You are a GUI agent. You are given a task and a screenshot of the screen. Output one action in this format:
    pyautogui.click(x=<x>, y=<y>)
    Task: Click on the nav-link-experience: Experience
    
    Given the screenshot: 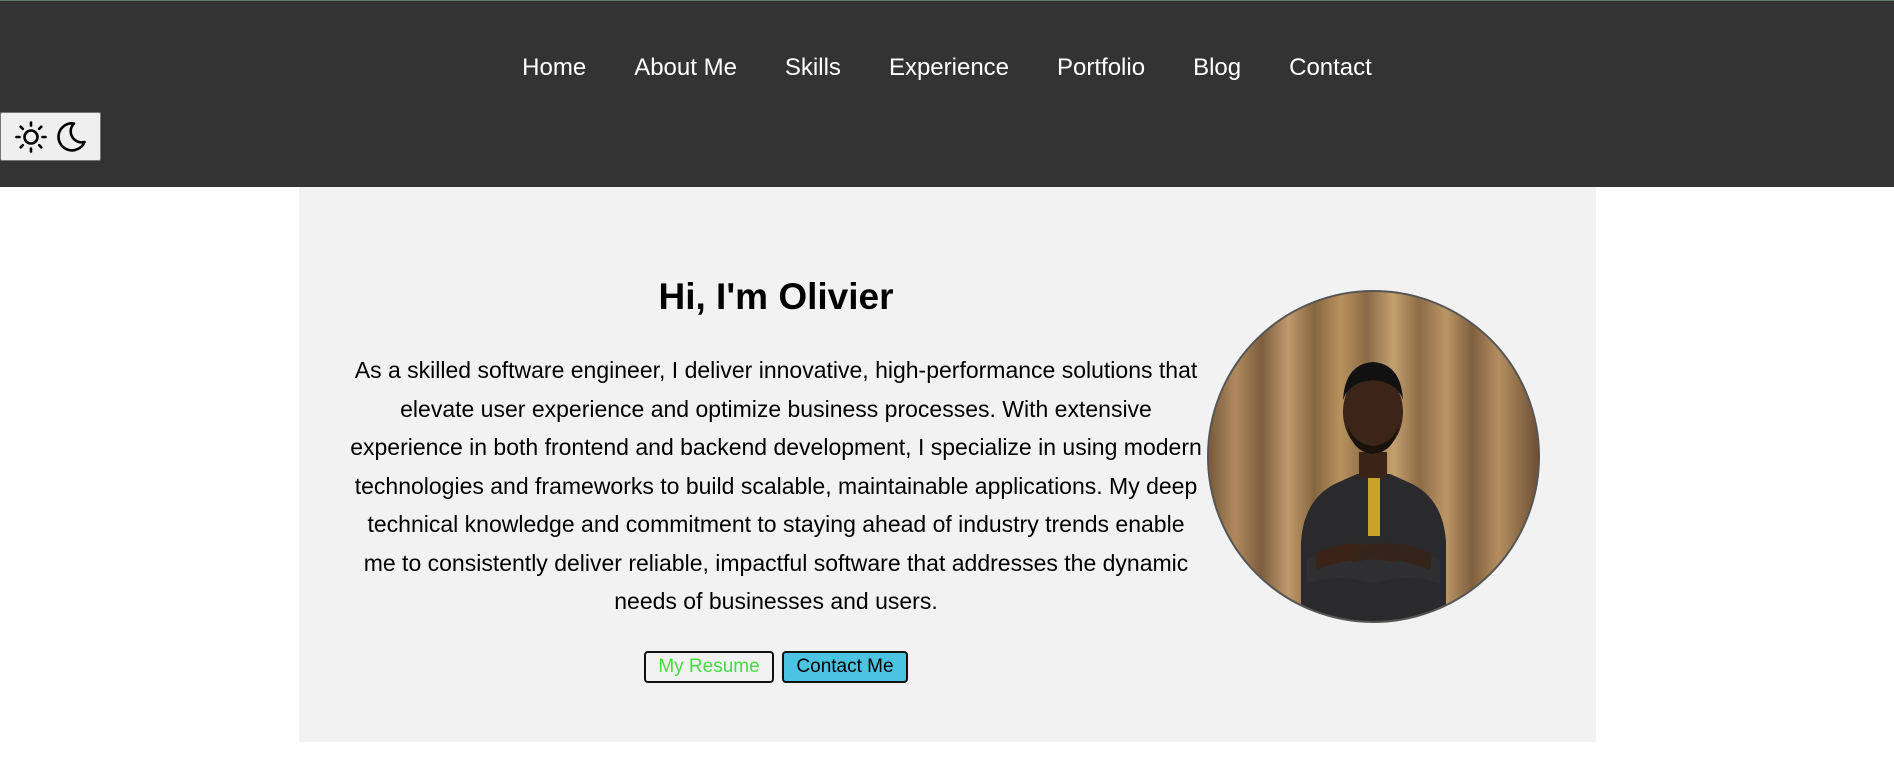 What is the action you would take?
    pyautogui.click(x=949, y=68)
    